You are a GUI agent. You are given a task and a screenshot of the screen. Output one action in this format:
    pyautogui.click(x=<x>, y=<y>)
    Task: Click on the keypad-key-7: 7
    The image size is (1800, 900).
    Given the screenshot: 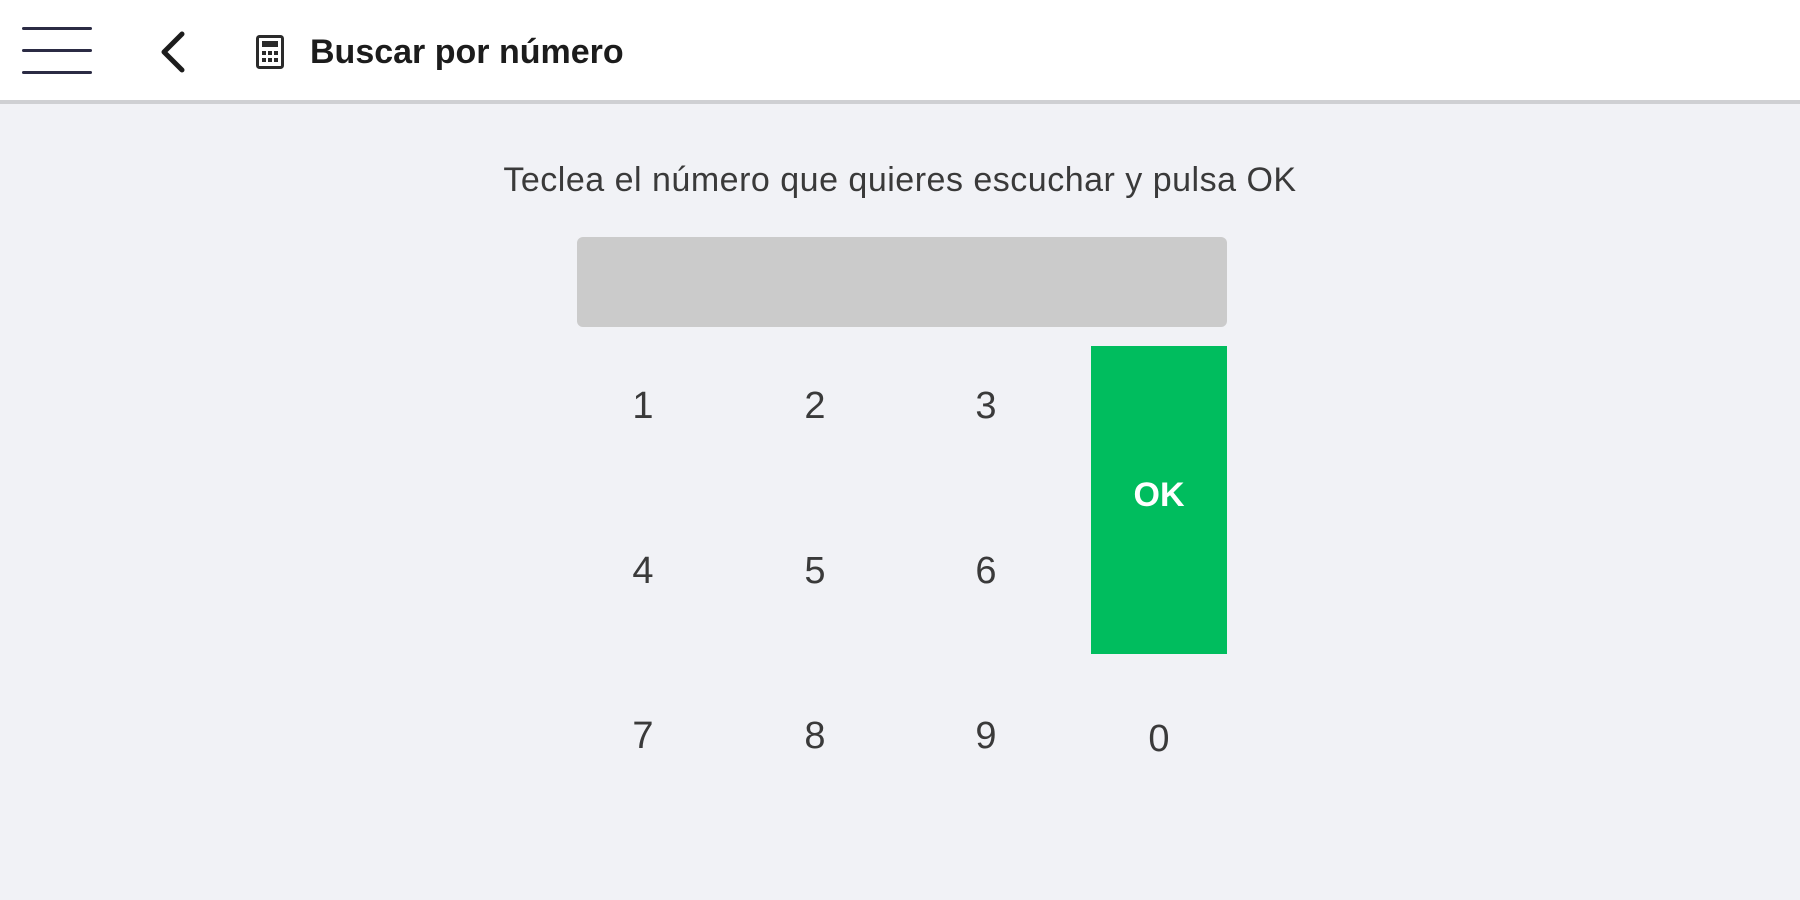 What is the action you would take?
    pyautogui.click(x=643, y=736)
    